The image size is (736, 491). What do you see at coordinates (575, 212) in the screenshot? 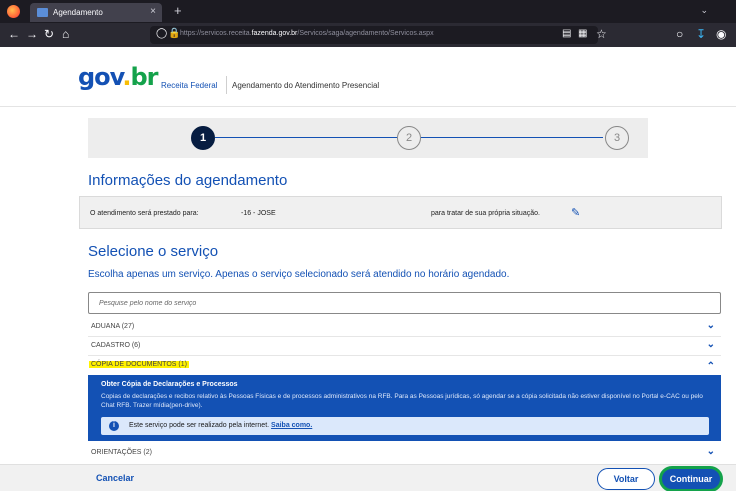
I see `edit-icon: ✎` at bounding box center [575, 212].